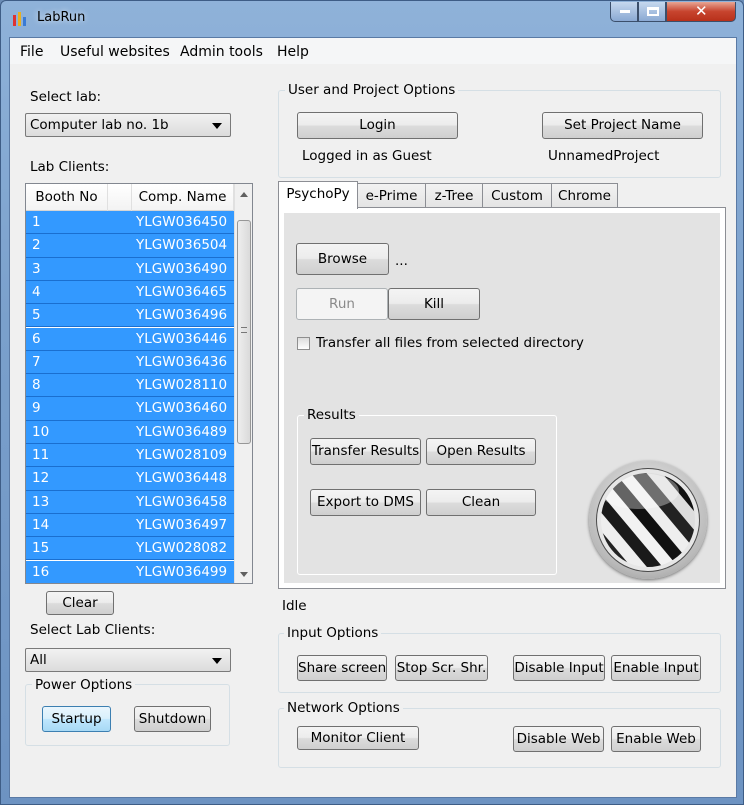 This screenshot has height=805, width=744. I want to click on booth-number-cell: 6, so click(67, 339).